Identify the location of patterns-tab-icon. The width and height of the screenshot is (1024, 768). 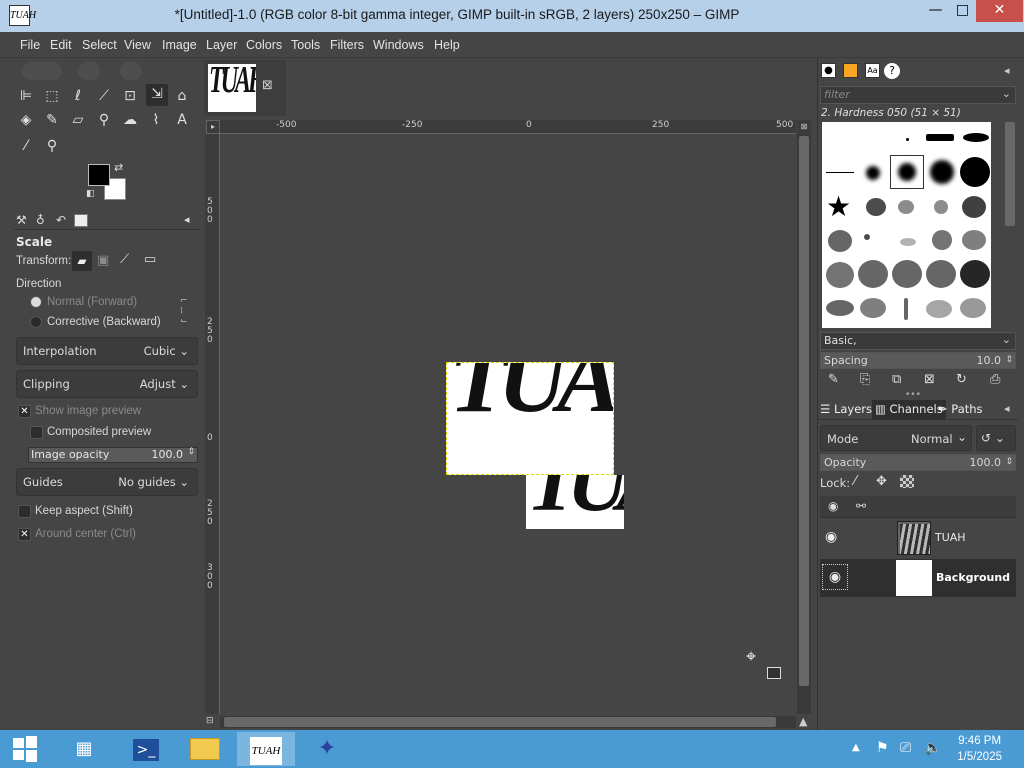
(850, 70).